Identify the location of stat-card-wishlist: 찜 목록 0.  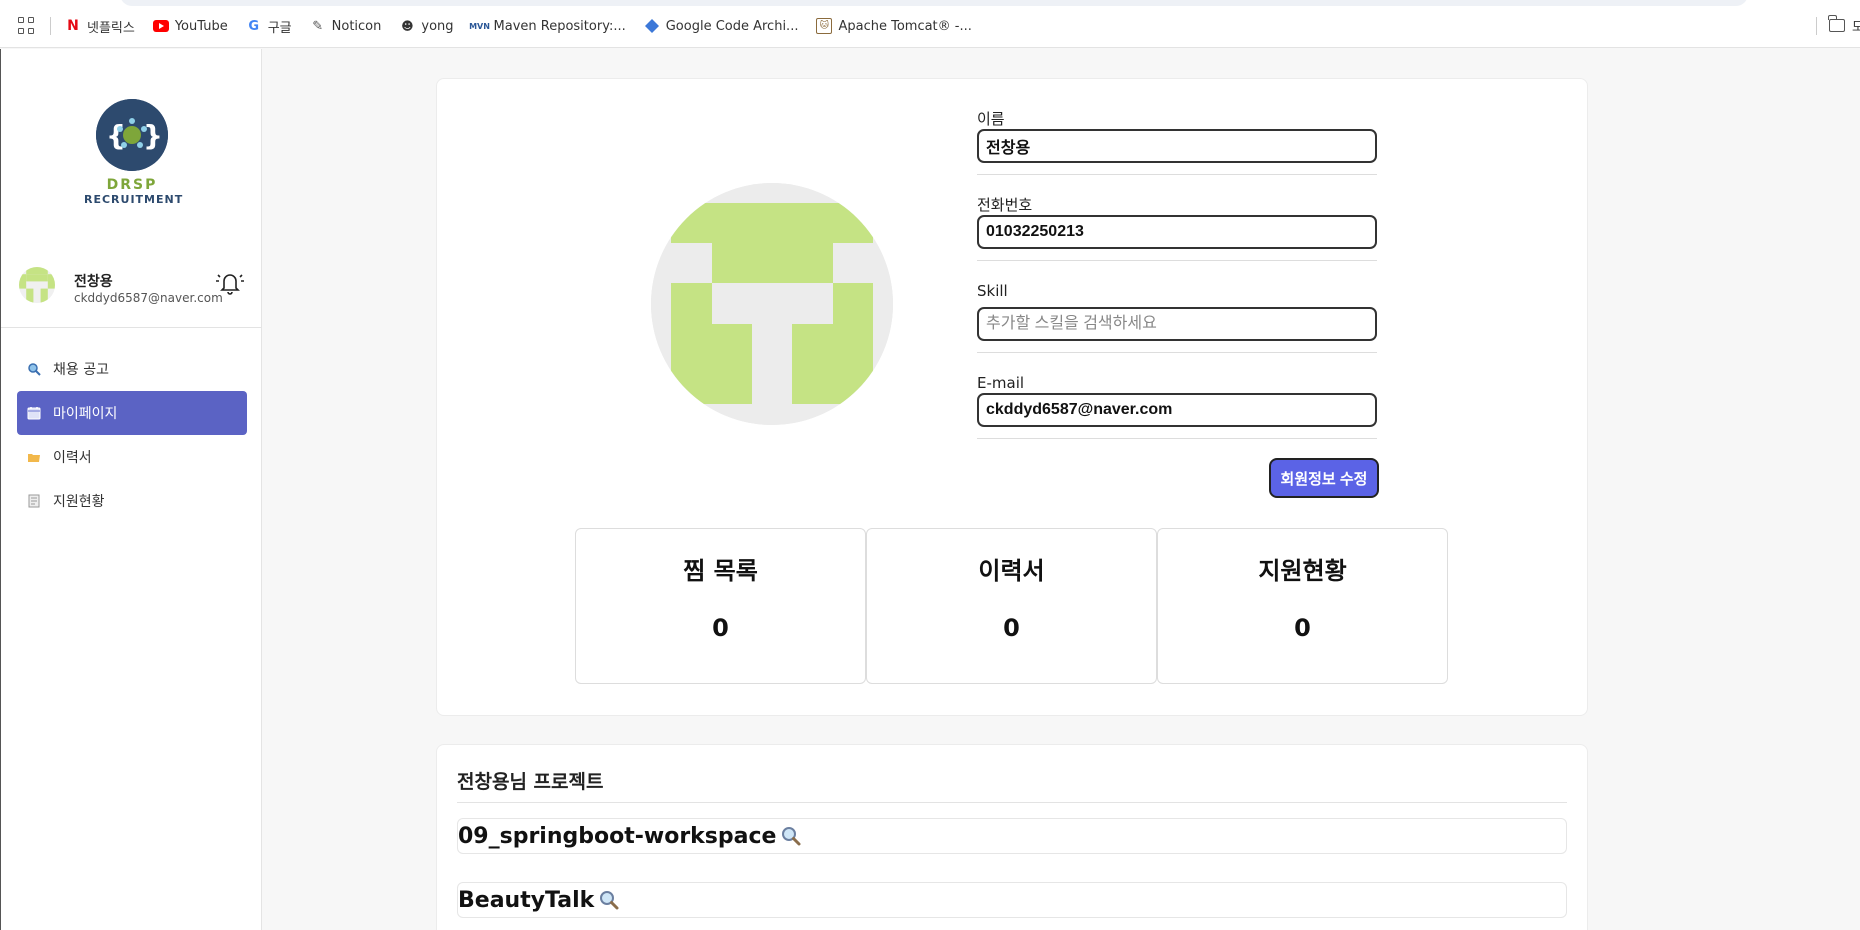
(720, 606).